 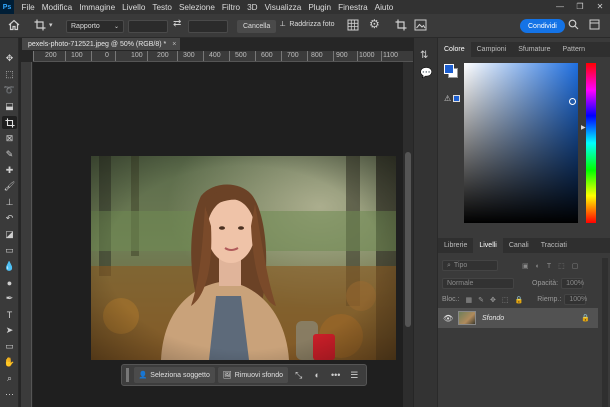 I want to click on height-field, so click(x=208, y=26).